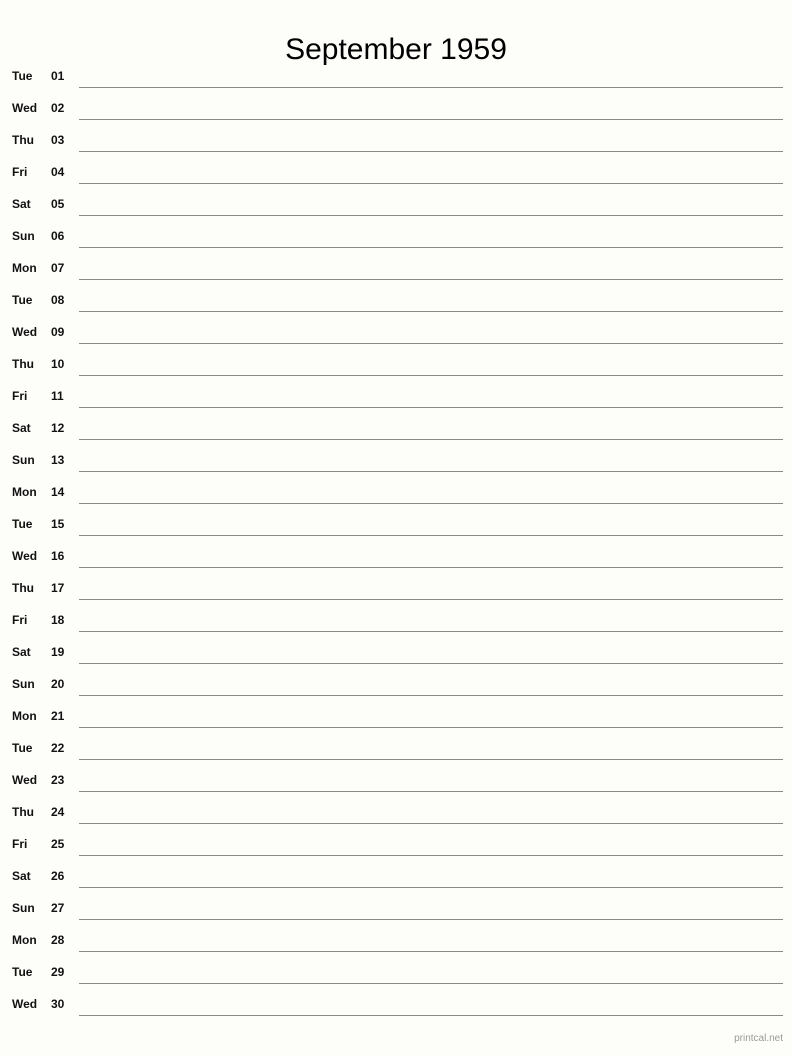 The height and width of the screenshot is (1056, 792). What do you see at coordinates (58, 460) in the screenshot?
I see `day-number-label: 13` at bounding box center [58, 460].